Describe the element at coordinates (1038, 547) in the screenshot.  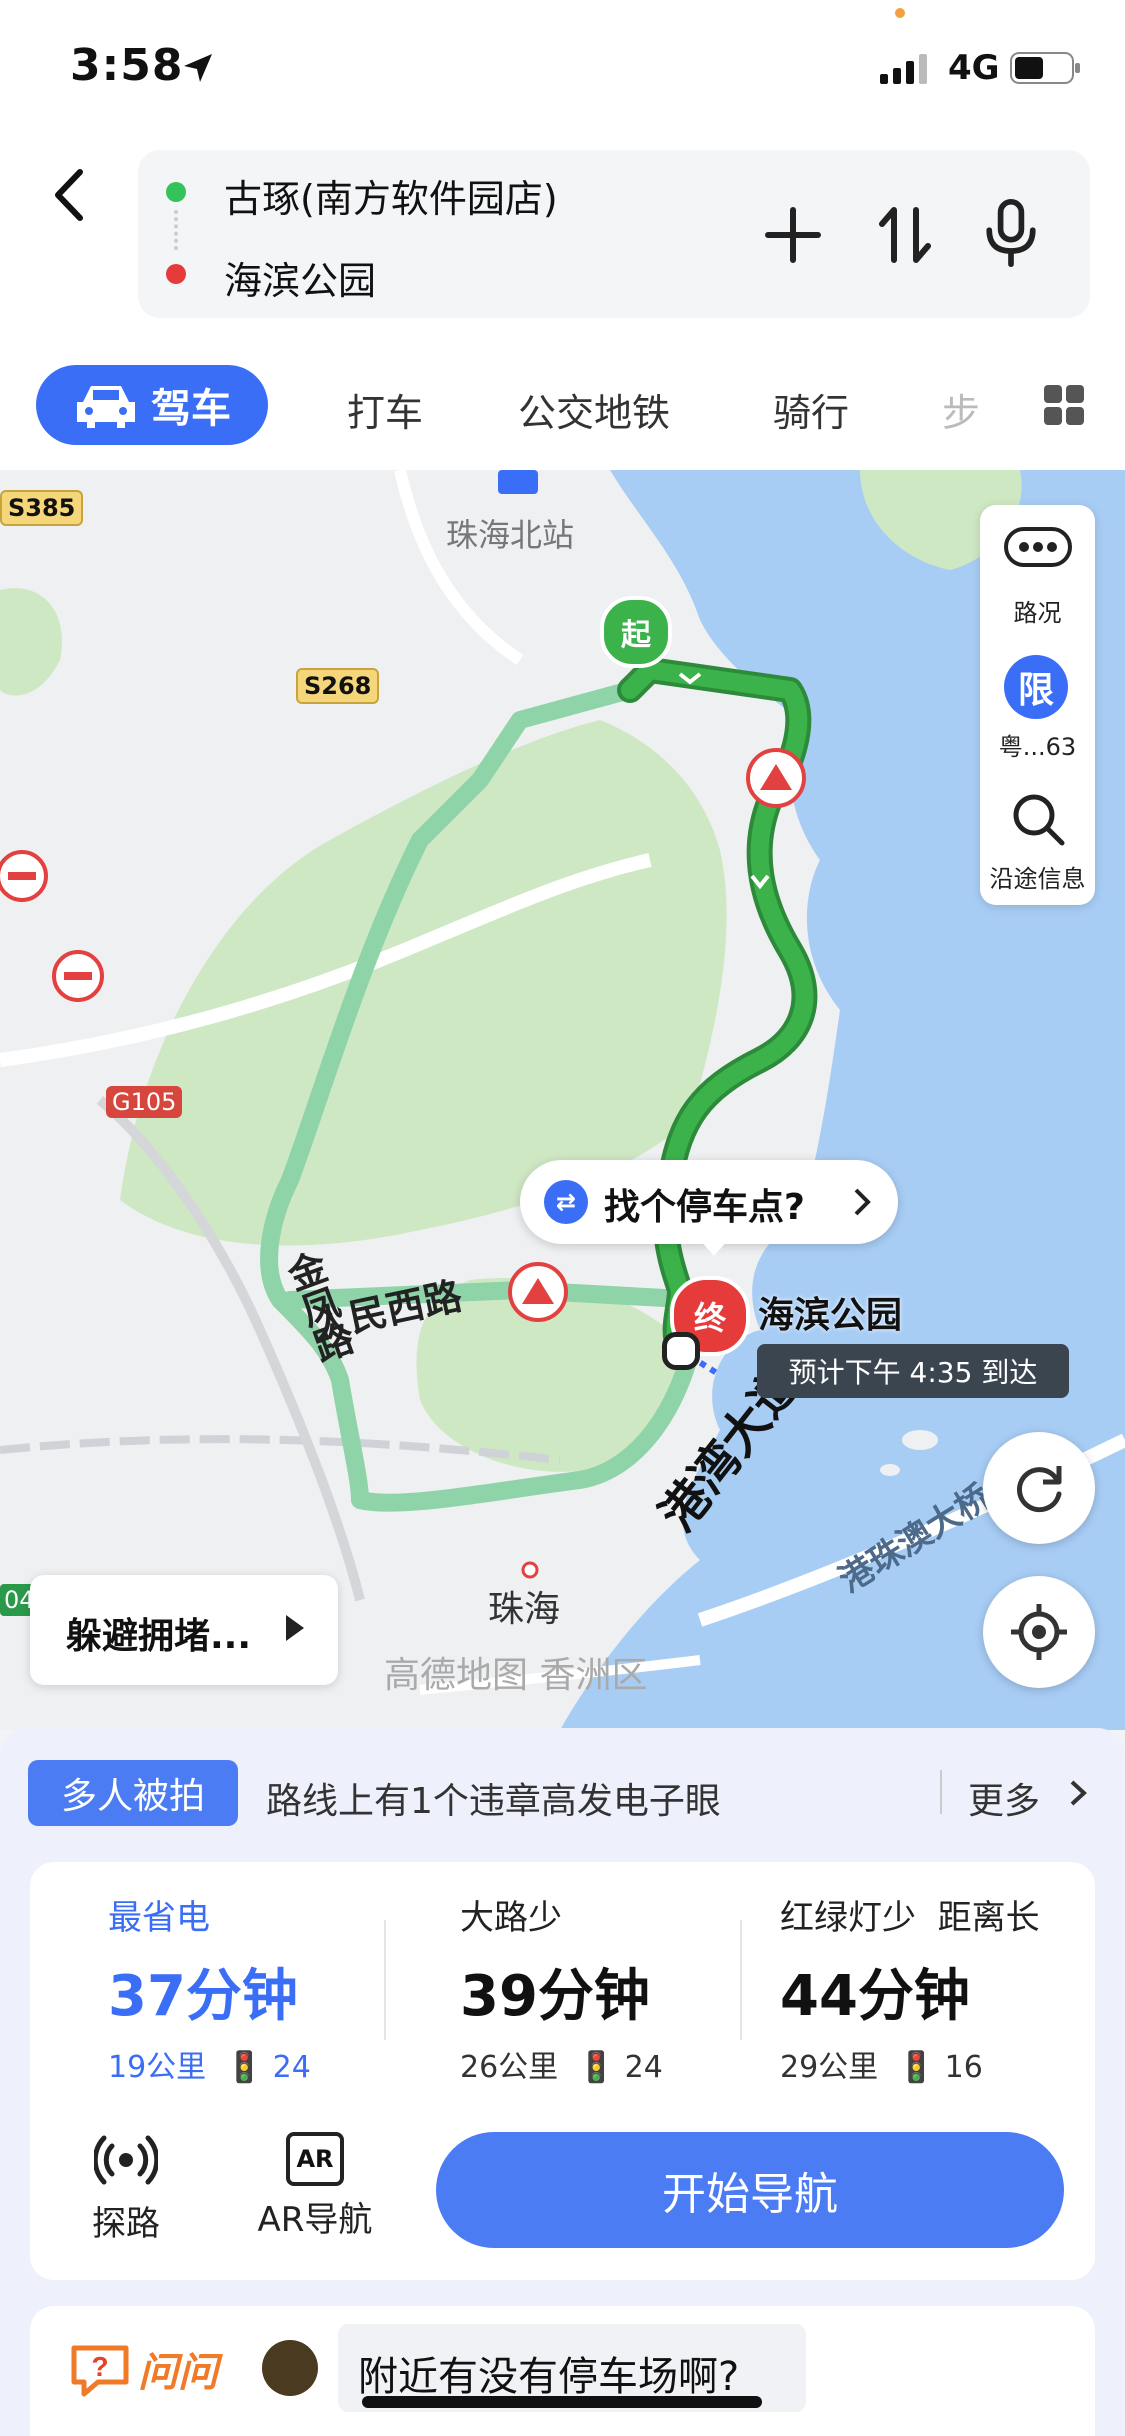
I see `traffic-icon` at that location.